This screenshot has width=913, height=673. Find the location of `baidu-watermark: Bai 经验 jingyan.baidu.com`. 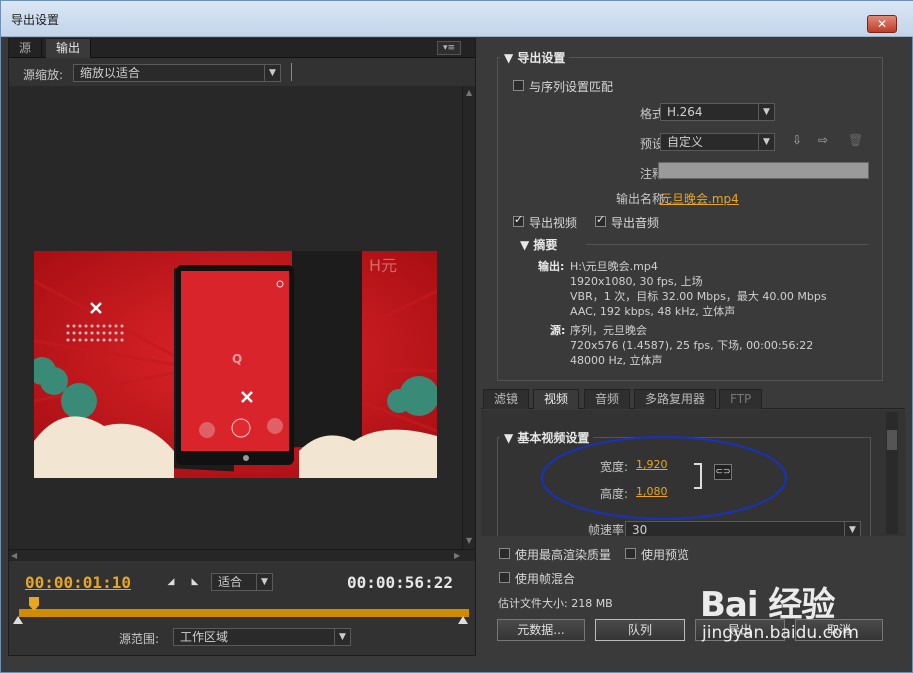

baidu-watermark: Bai 经验 jingyan.baidu.com is located at coordinates (805, 612).